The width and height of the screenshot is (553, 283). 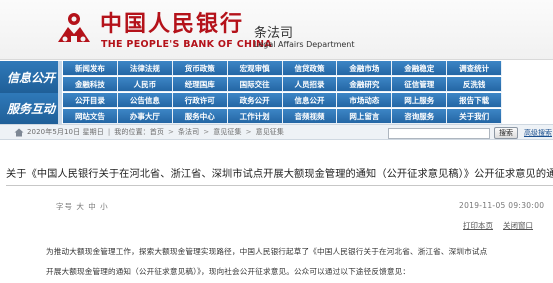 What do you see at coordinates (502, 205) in the screenshot?
I see `publish-date: 2019-11-05 09:30:00` at bounding box center [502, 205].